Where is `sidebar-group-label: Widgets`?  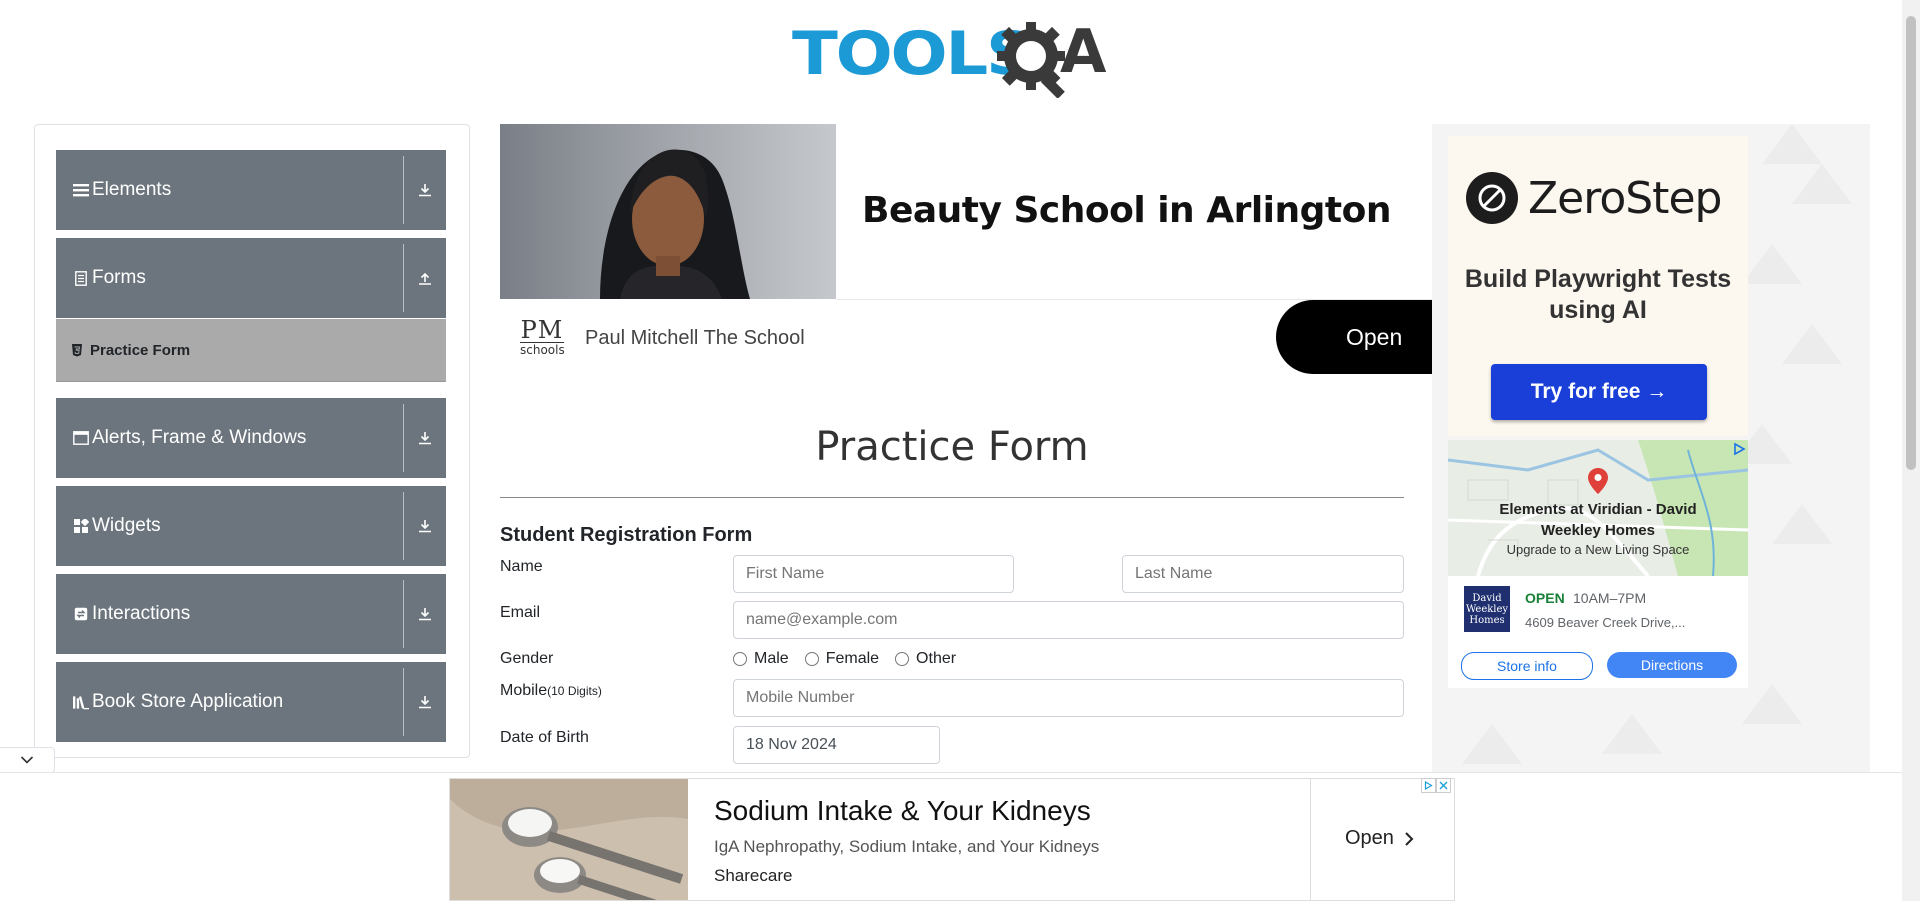
sidebar-group-label: Widgets is located at coordinates (126, 525).